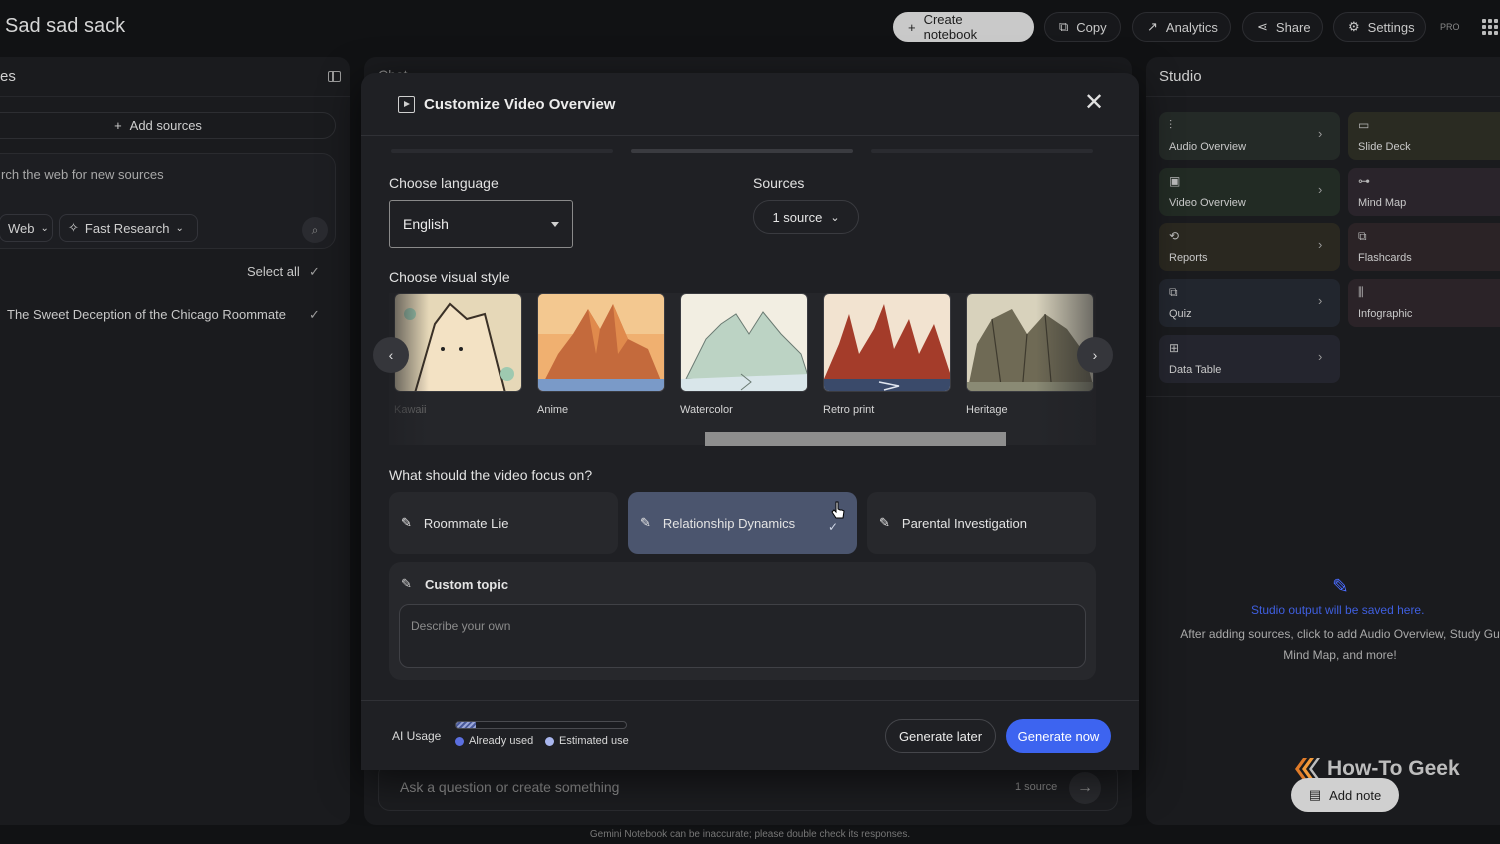 Image resolution: width=1500 pixels, height=844 pixels. I want to click on studio-card-audio-overview: ⫶ Audio Overview ›, so click(1249, 136).